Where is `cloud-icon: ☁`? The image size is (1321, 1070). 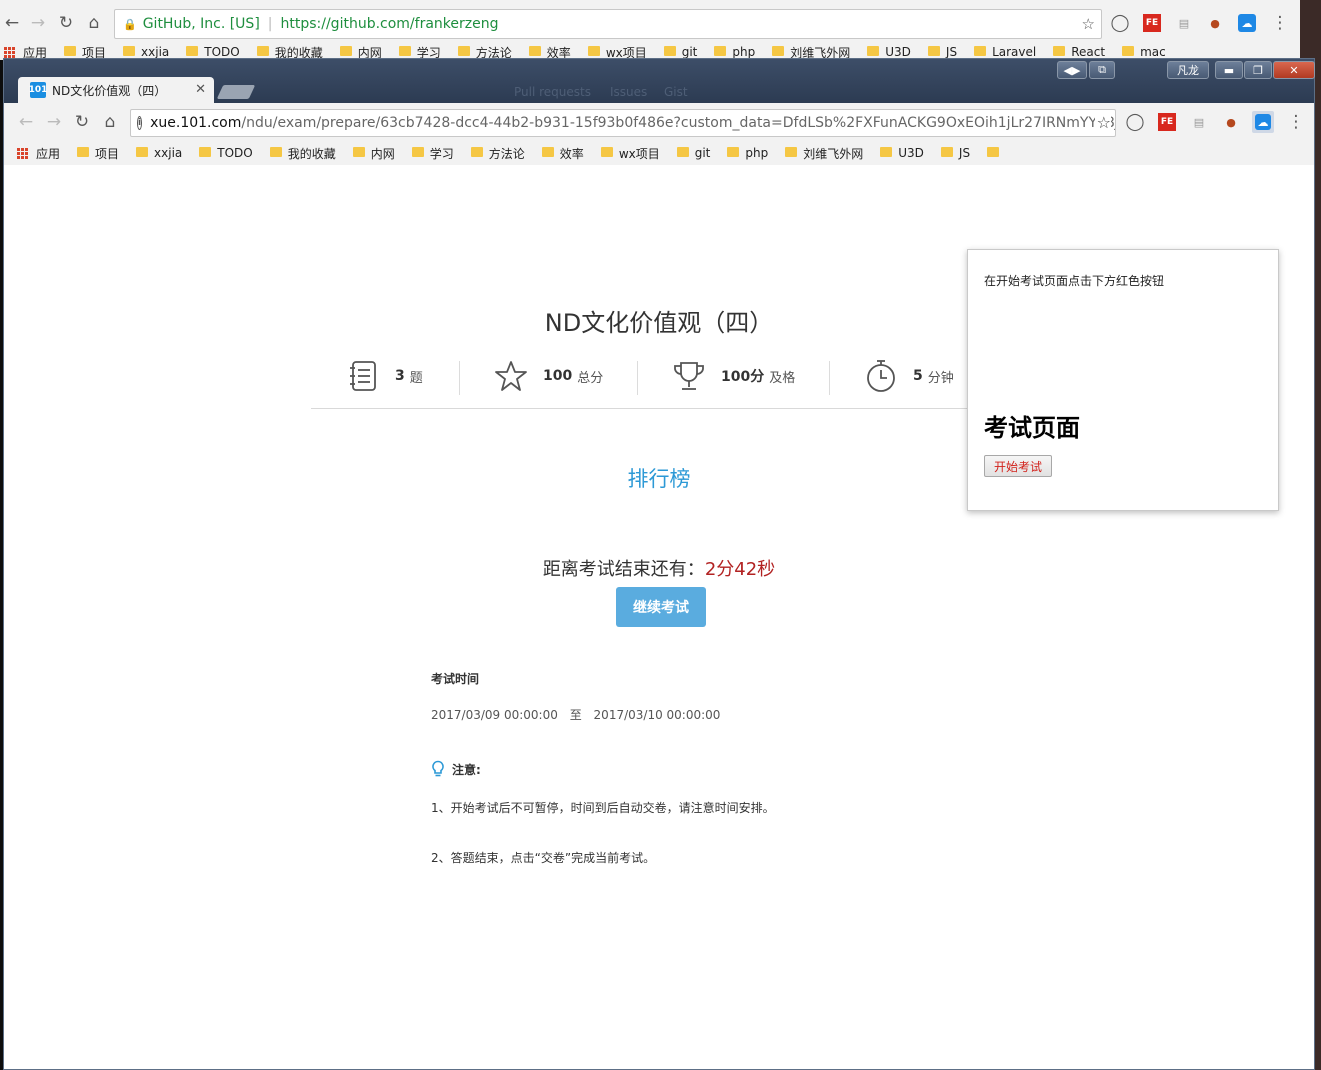 cloud-icon: ☁ is located at coordinates (1263, 122).